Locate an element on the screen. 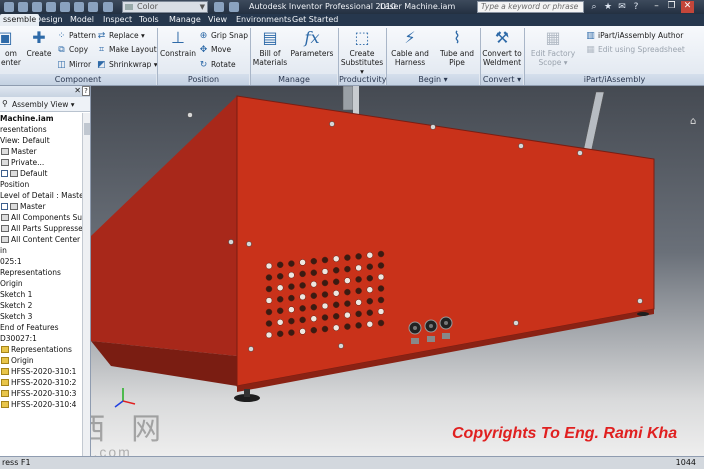 This screenshot has height=469, width=704. select-icon is located at coordinates (93, 7).